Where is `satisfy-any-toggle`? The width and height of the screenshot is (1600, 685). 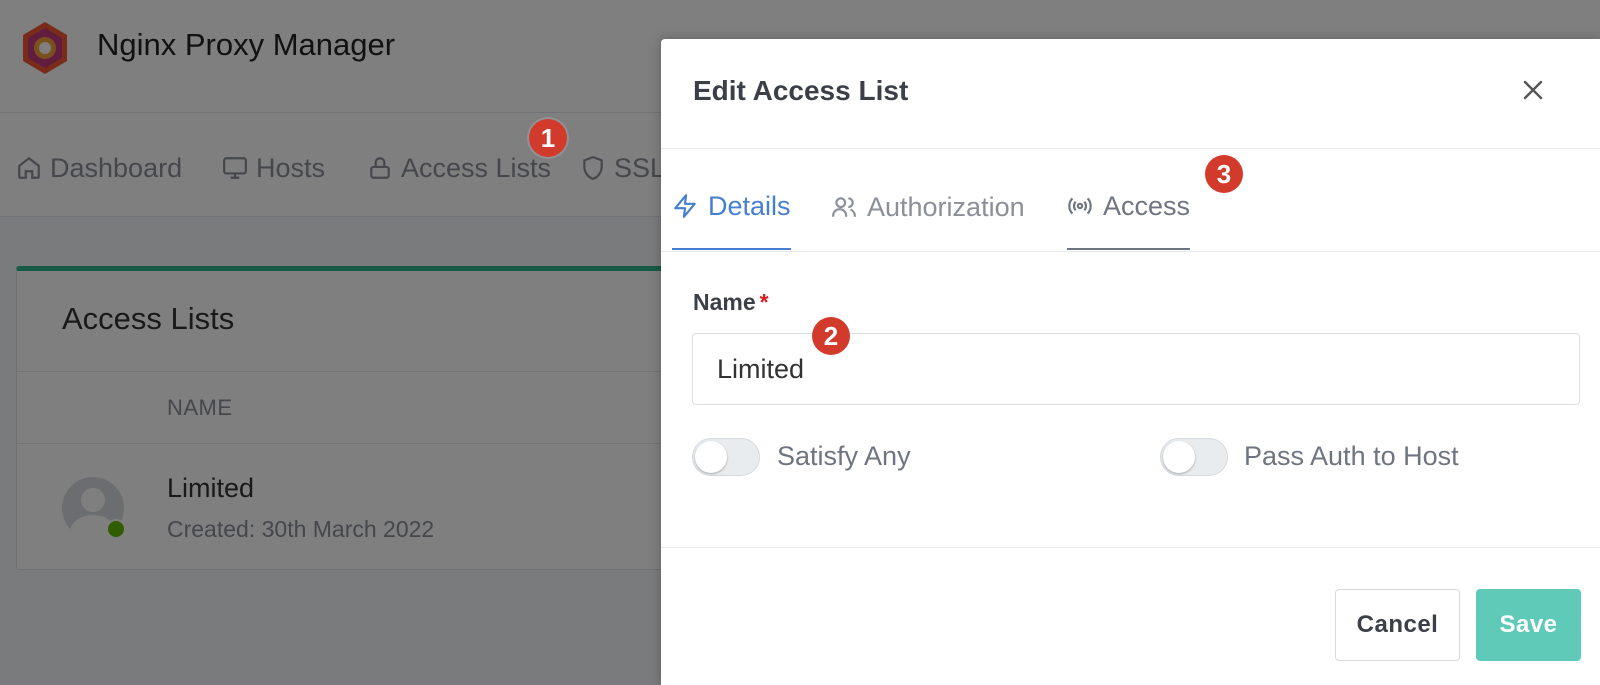
satisfy-any-toggle is located at coordinates (726, 457).